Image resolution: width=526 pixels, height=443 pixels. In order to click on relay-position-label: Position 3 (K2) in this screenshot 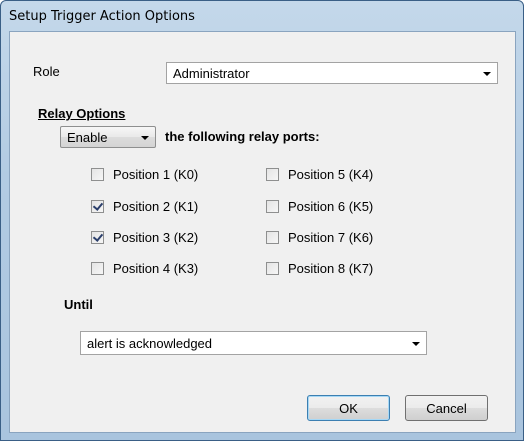, I will do `click(156, 237)`.